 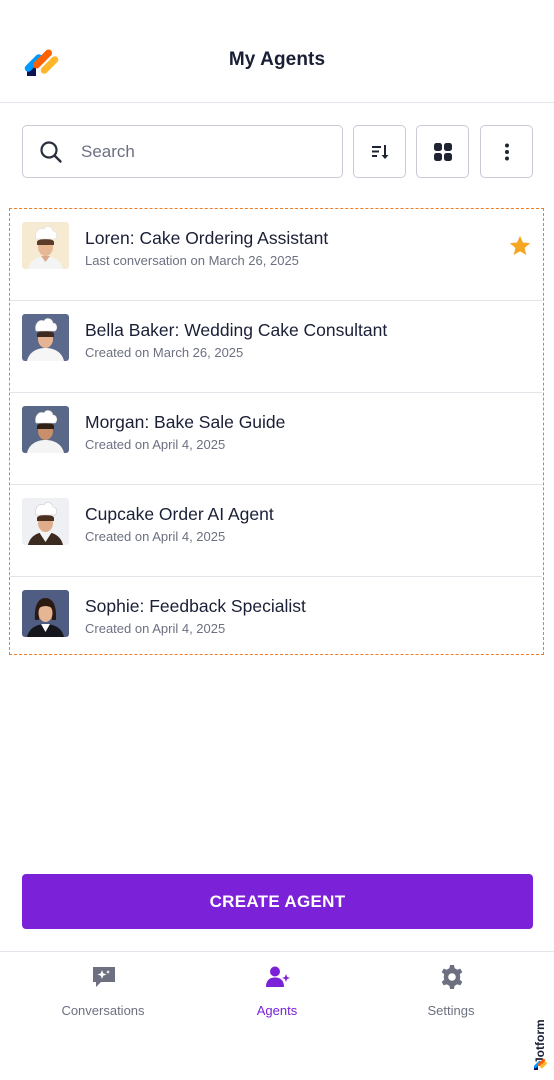 What do you see at coordinates (206, 151) in the screenshot?
I see `search-input` at bounding box center [206, 151].